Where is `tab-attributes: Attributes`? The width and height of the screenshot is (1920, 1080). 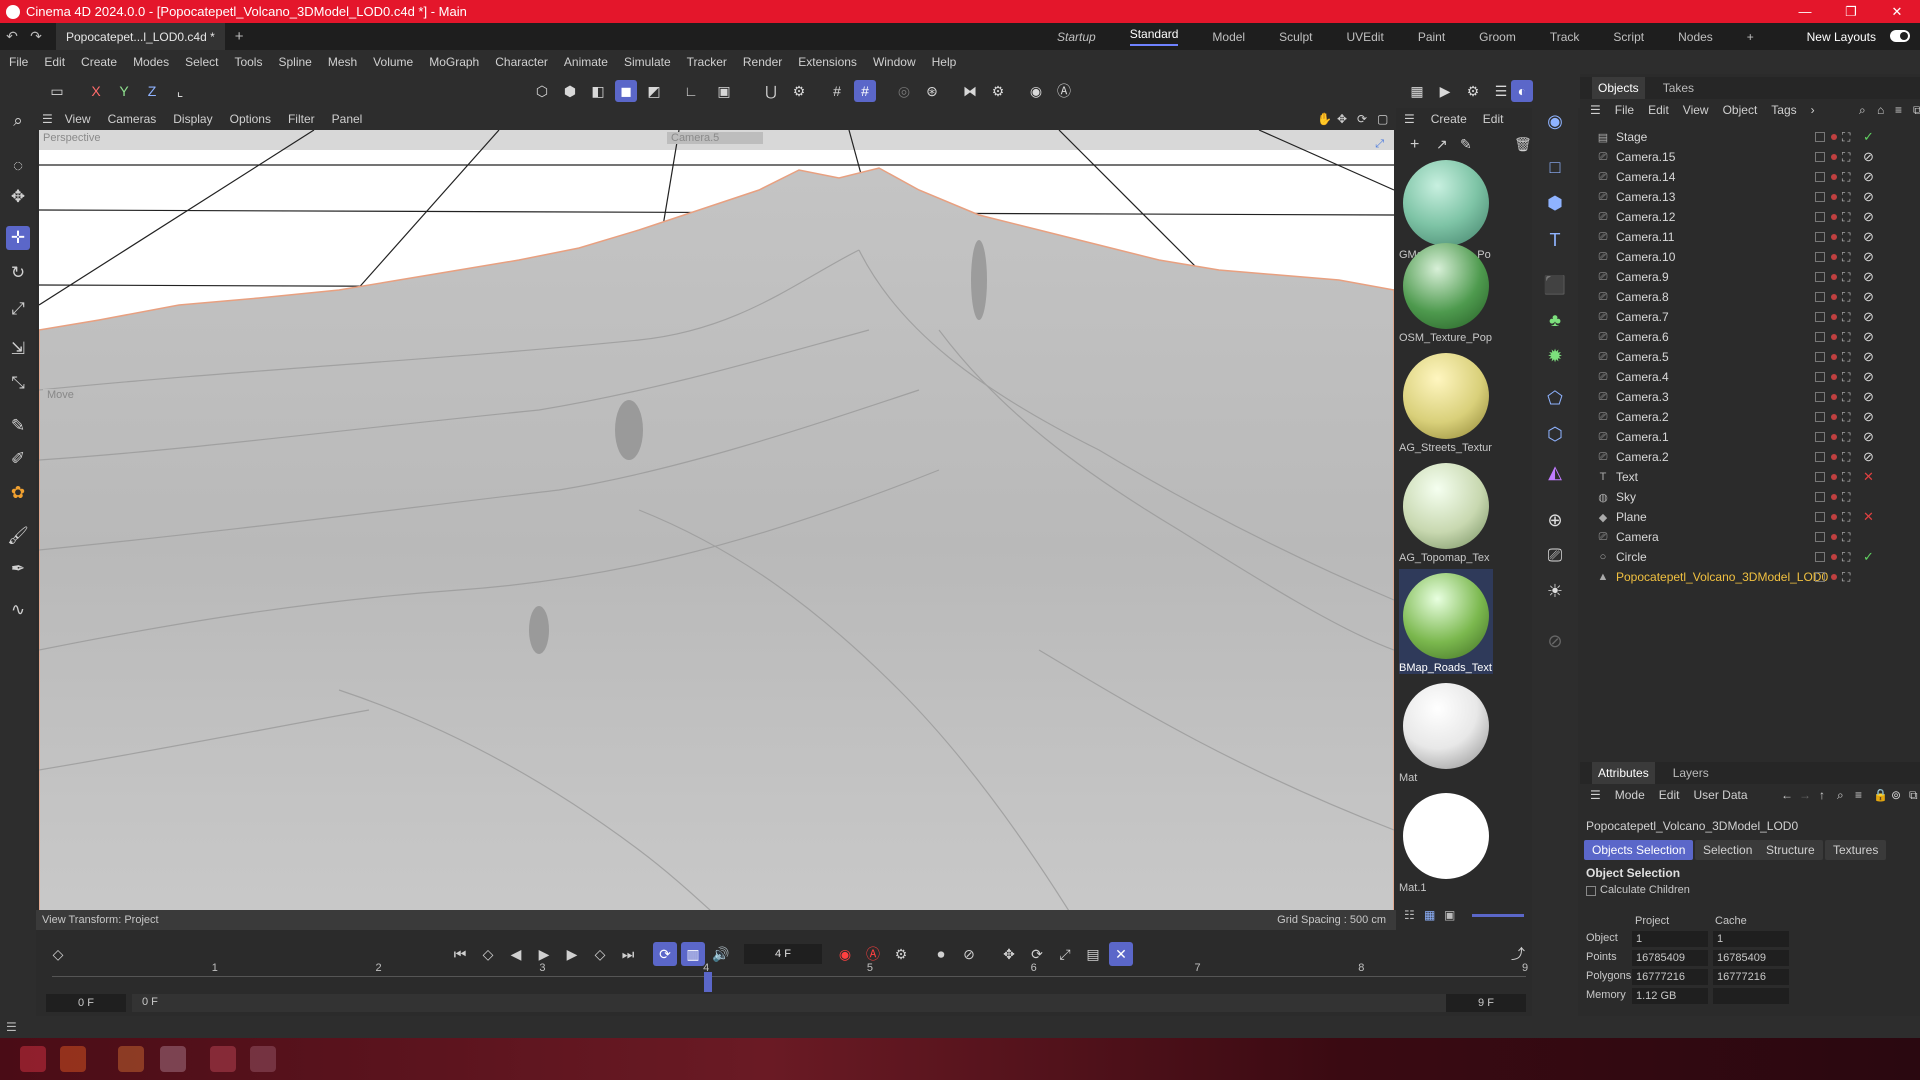
tab-attributes: Attributes is located at coordinates (1623, 773).